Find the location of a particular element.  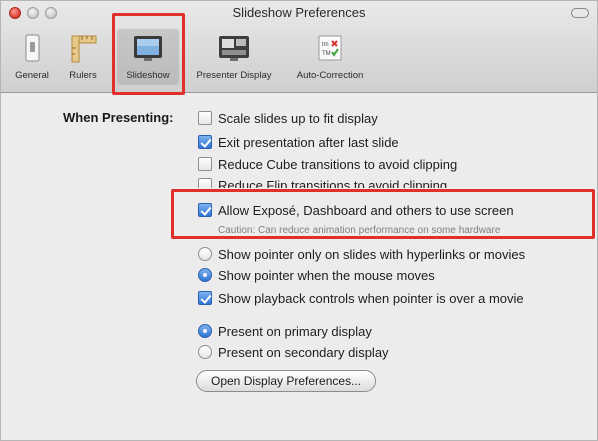

pointer-mouse-radio is located at coordinates (205, 275).